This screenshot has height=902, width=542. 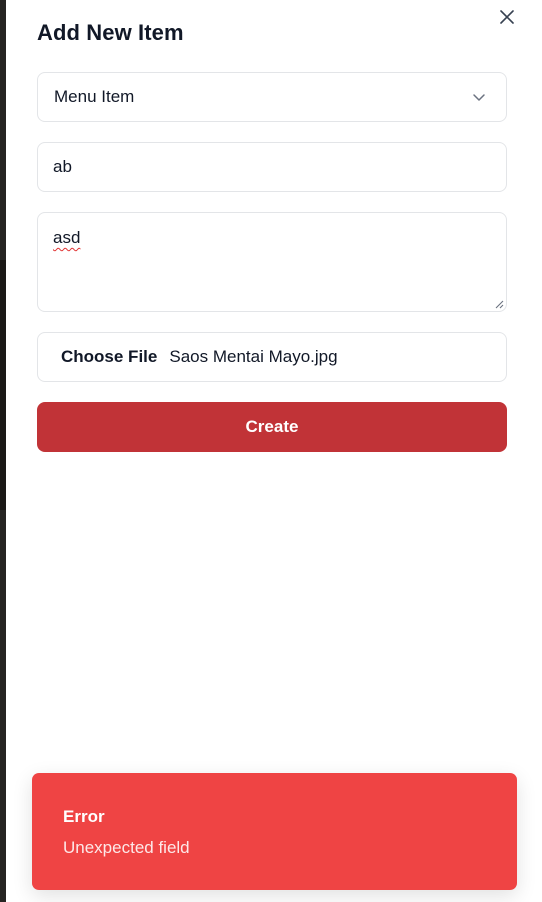 I want to click on toast-title: Error, so click(x=84, y=816).